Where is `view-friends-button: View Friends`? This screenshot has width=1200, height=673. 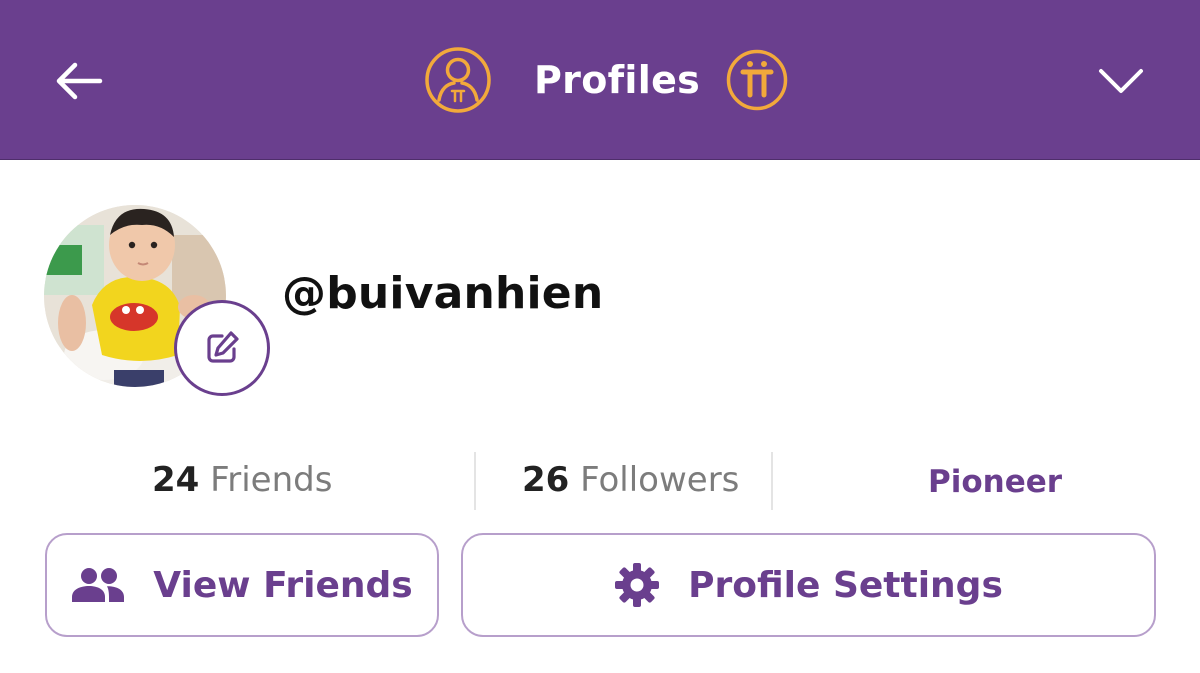 view-friends-button: View Friends is located at coordinates (242, 585).